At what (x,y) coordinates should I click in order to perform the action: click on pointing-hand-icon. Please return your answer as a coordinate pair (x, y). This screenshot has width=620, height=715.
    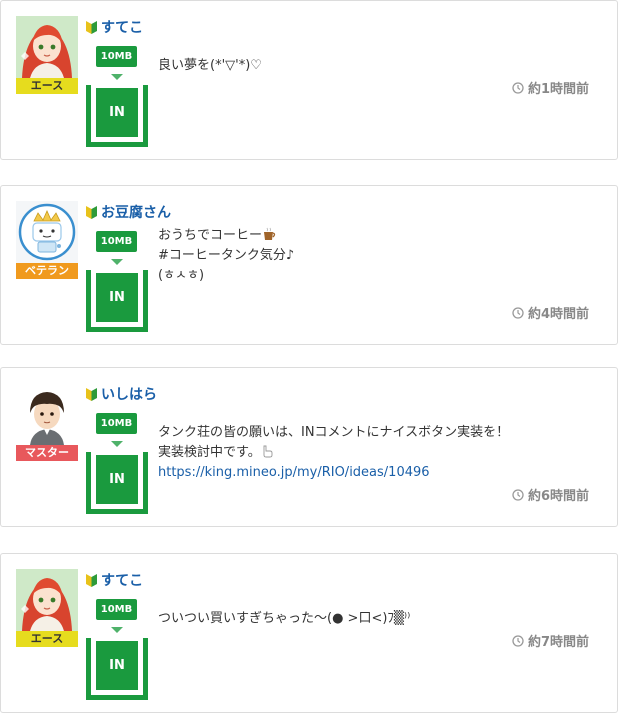
    Looking at the image, I should click on (268, 451).